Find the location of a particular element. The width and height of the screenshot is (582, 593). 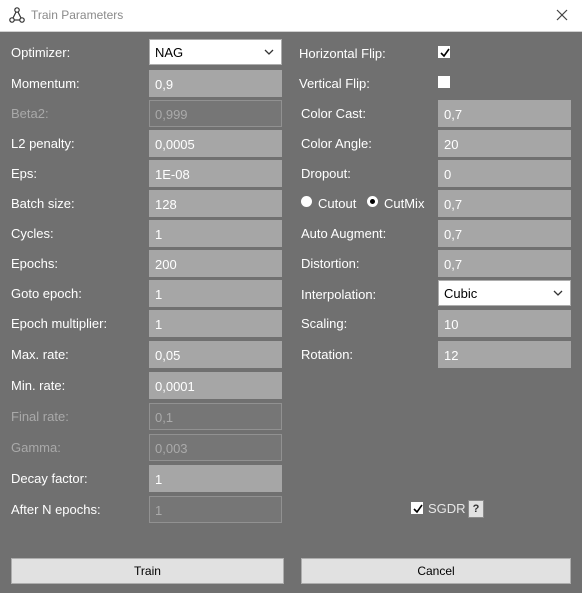

decay-factor-label: Decay factor: is located at coordinates (49, 478).